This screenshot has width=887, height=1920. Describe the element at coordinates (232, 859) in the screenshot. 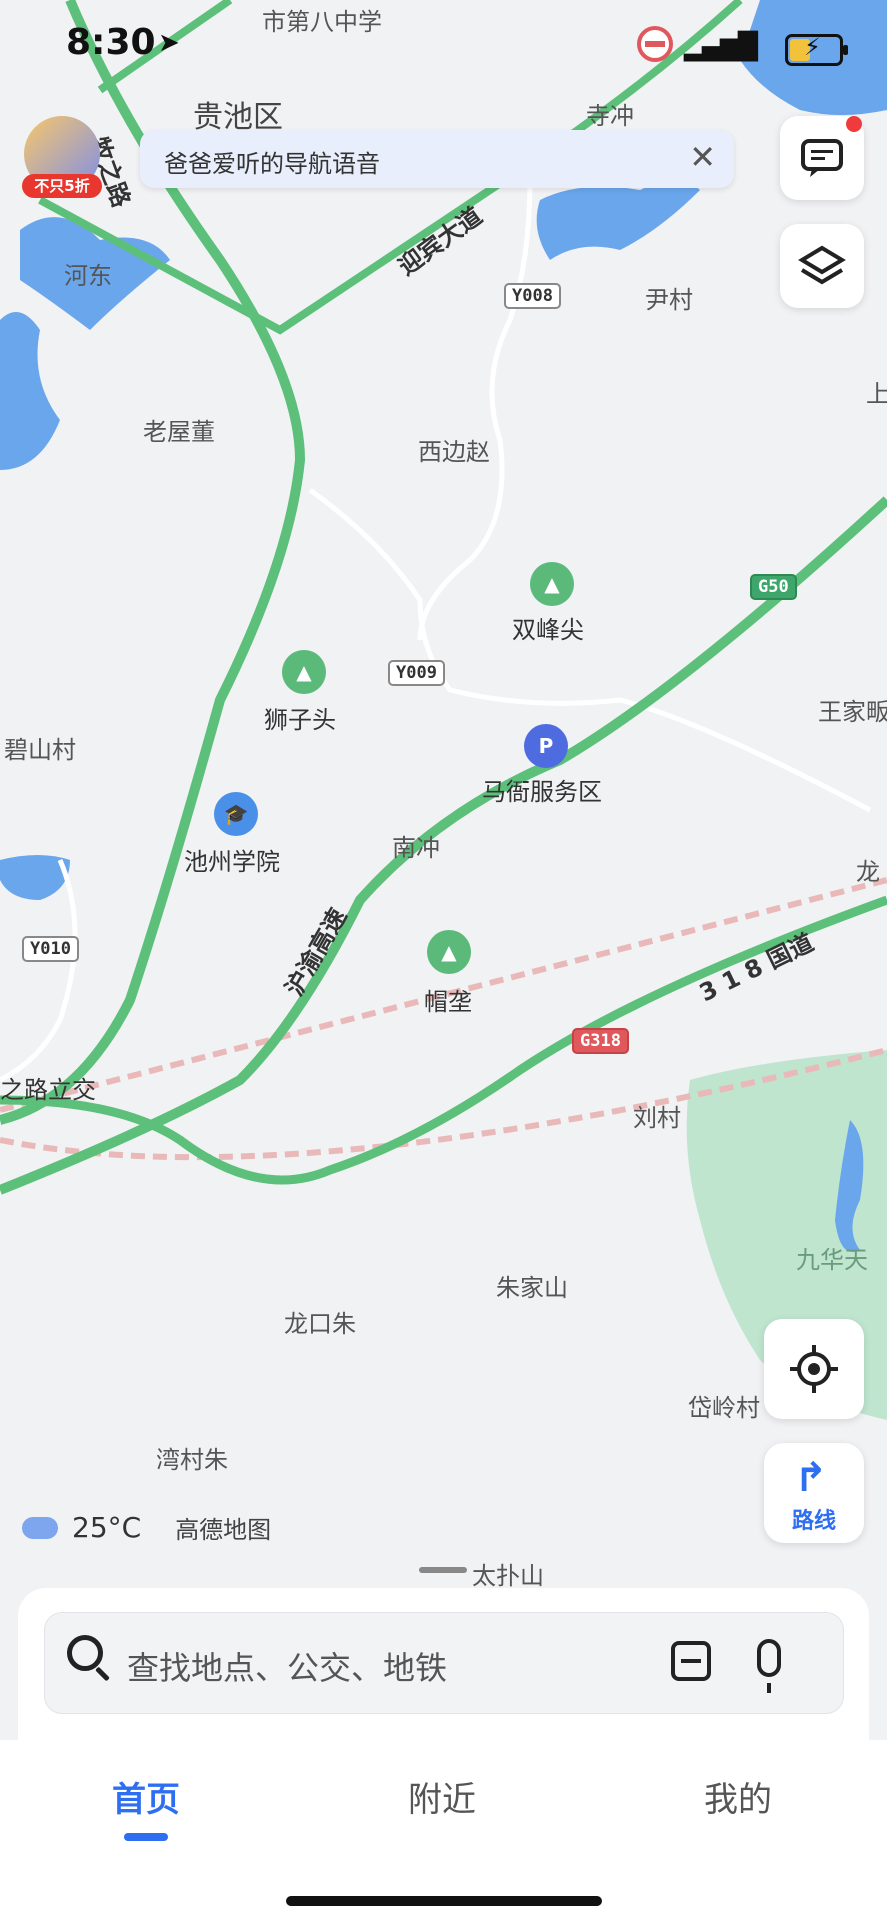

I see `map-label: 池州学院` at that location.